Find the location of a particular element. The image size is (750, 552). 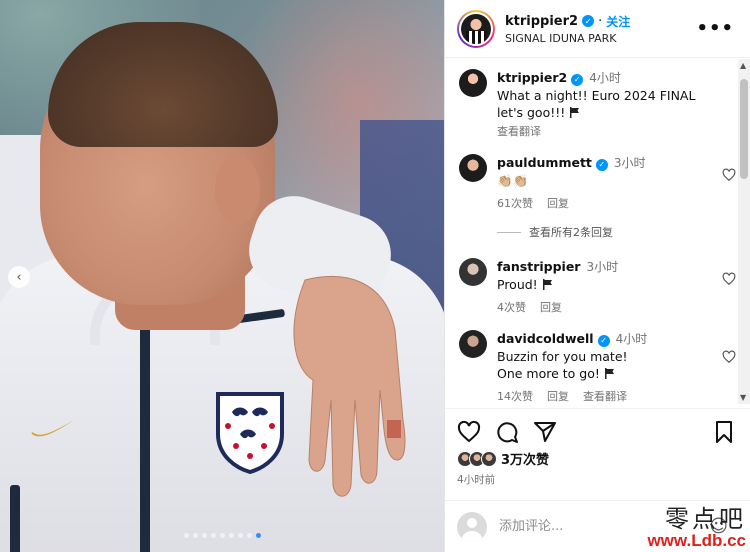

comment-item: fanstrippier 3小时 Proud! 4次赞 回复 is located at coordinates (597, 287).